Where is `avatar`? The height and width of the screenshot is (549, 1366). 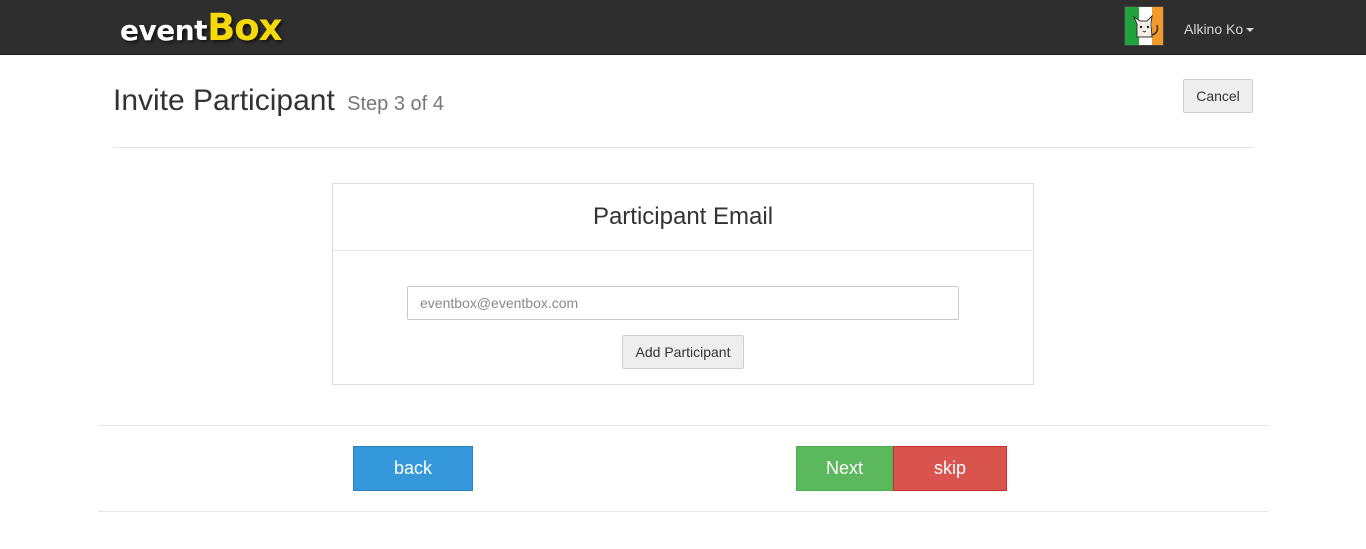
avatar is located at coordinates (1144, 26).